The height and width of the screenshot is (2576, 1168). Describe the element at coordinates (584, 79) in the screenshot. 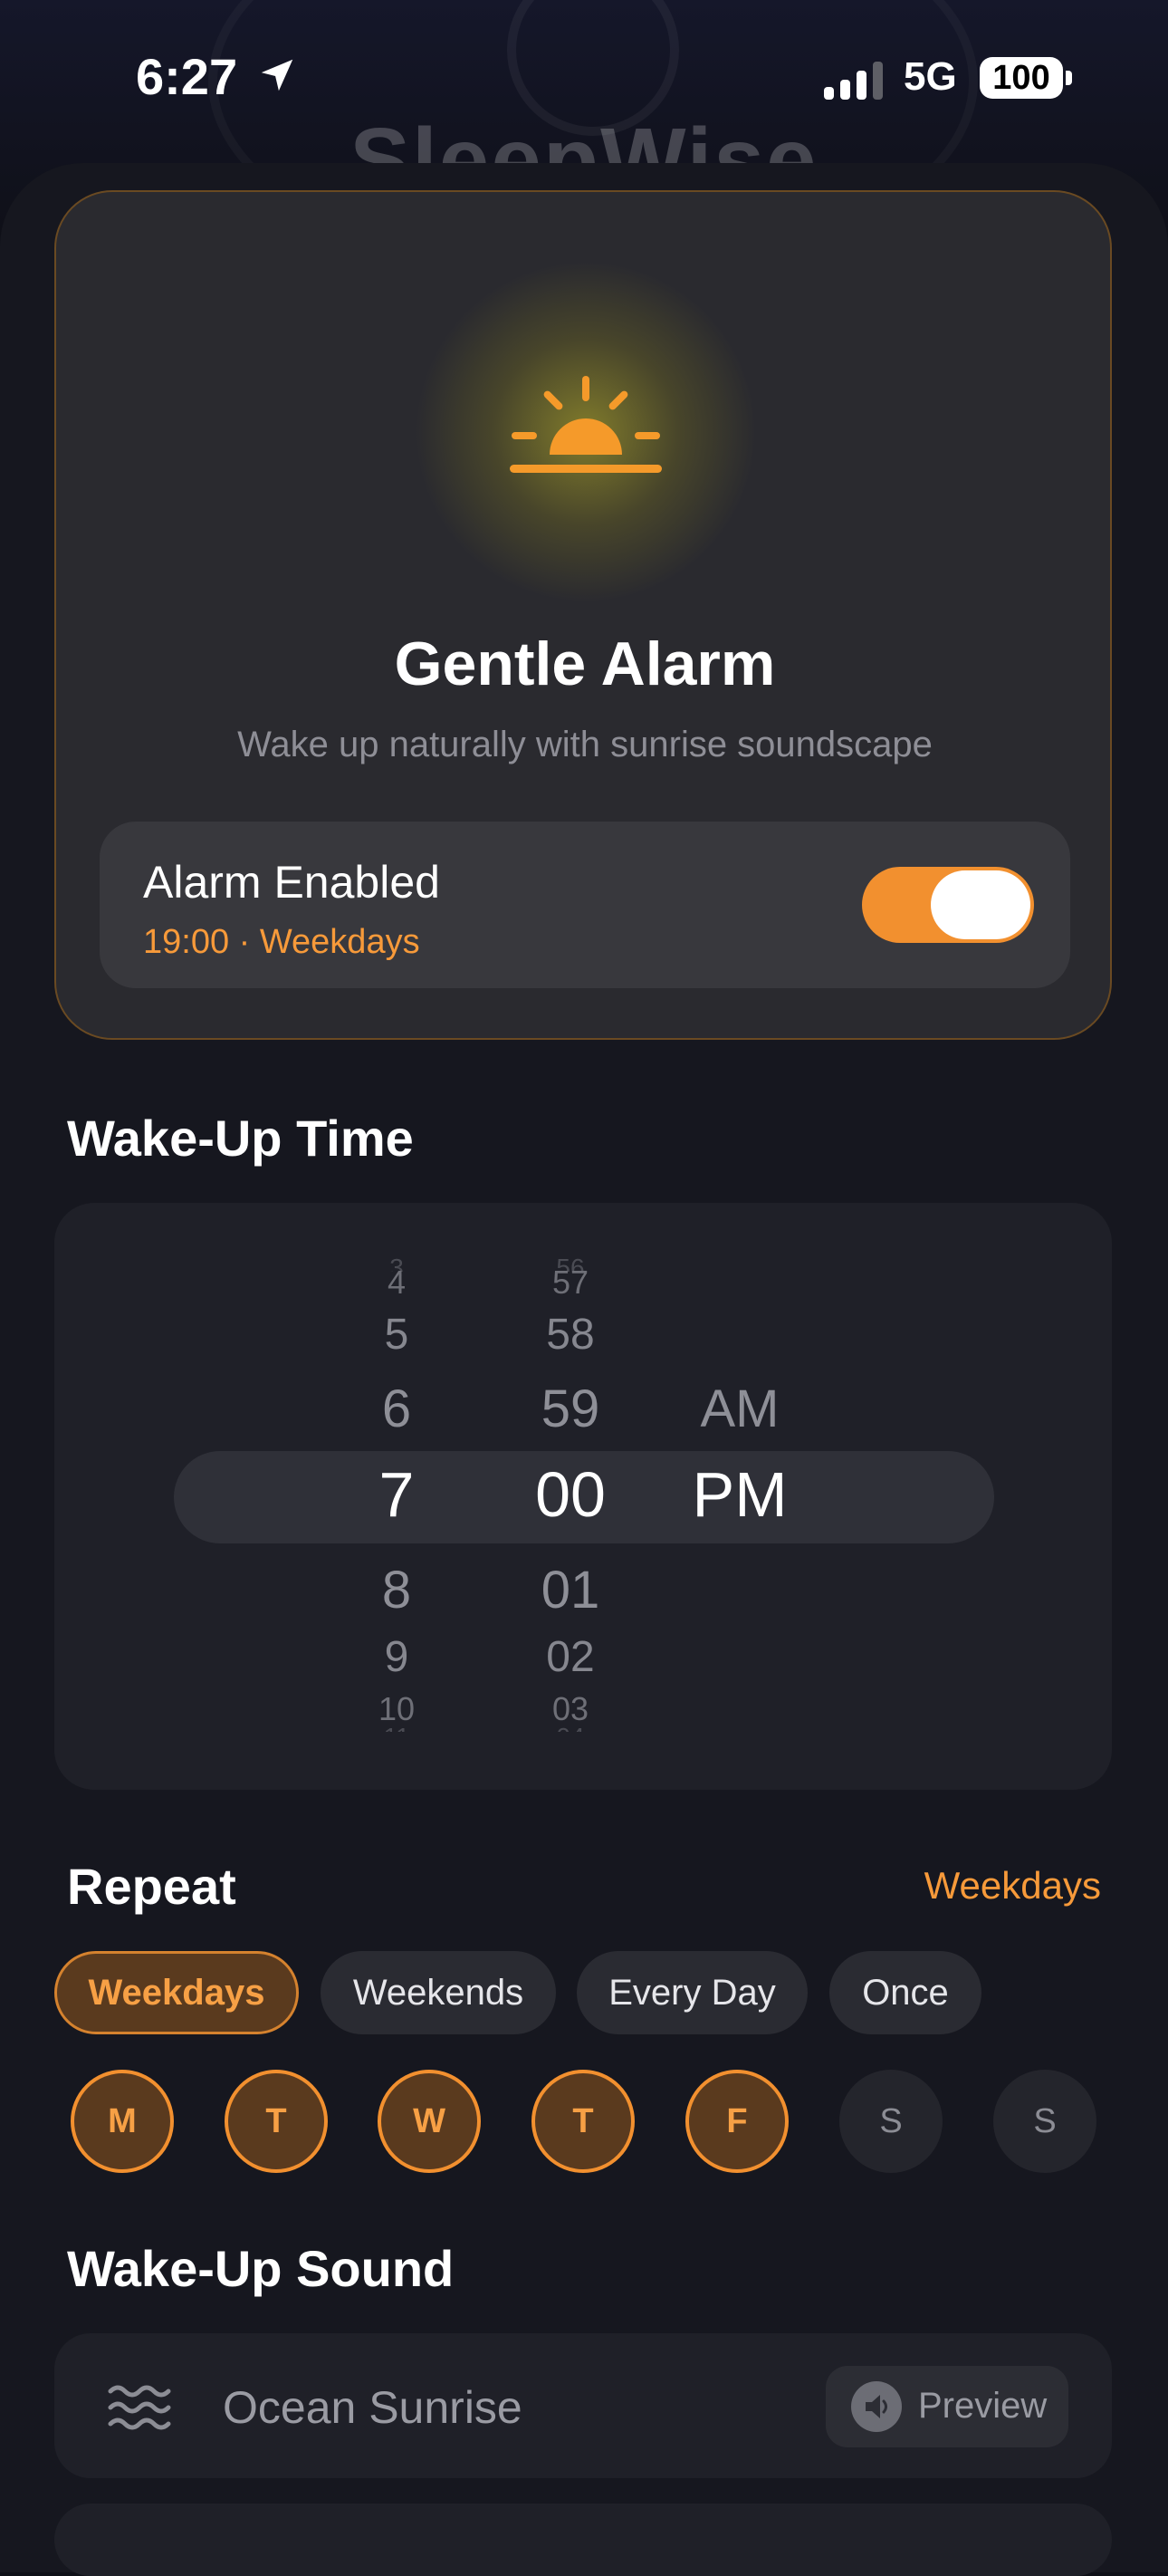

I see `status-bar: 6:27 5G 100` at that location.